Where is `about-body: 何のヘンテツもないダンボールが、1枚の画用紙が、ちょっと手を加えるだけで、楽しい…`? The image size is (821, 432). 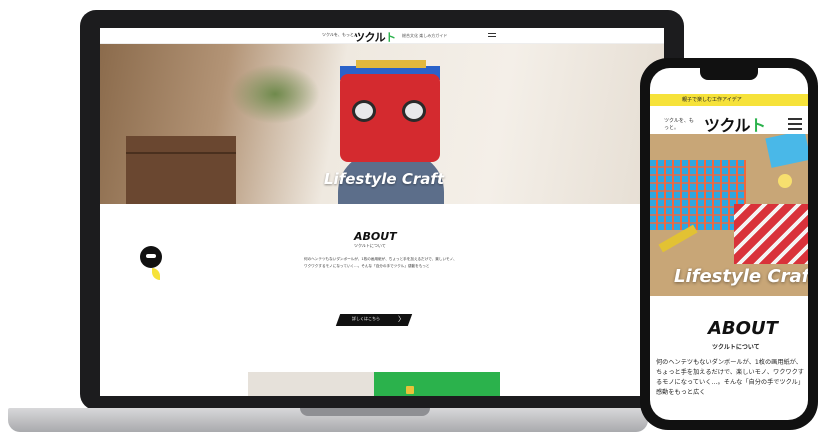
about-body: 何のヘンテツもないダンボールが、1枚の画用紙が、ちょっと手を加えるだけで、楽しい… is located at coordinates (380, 262).